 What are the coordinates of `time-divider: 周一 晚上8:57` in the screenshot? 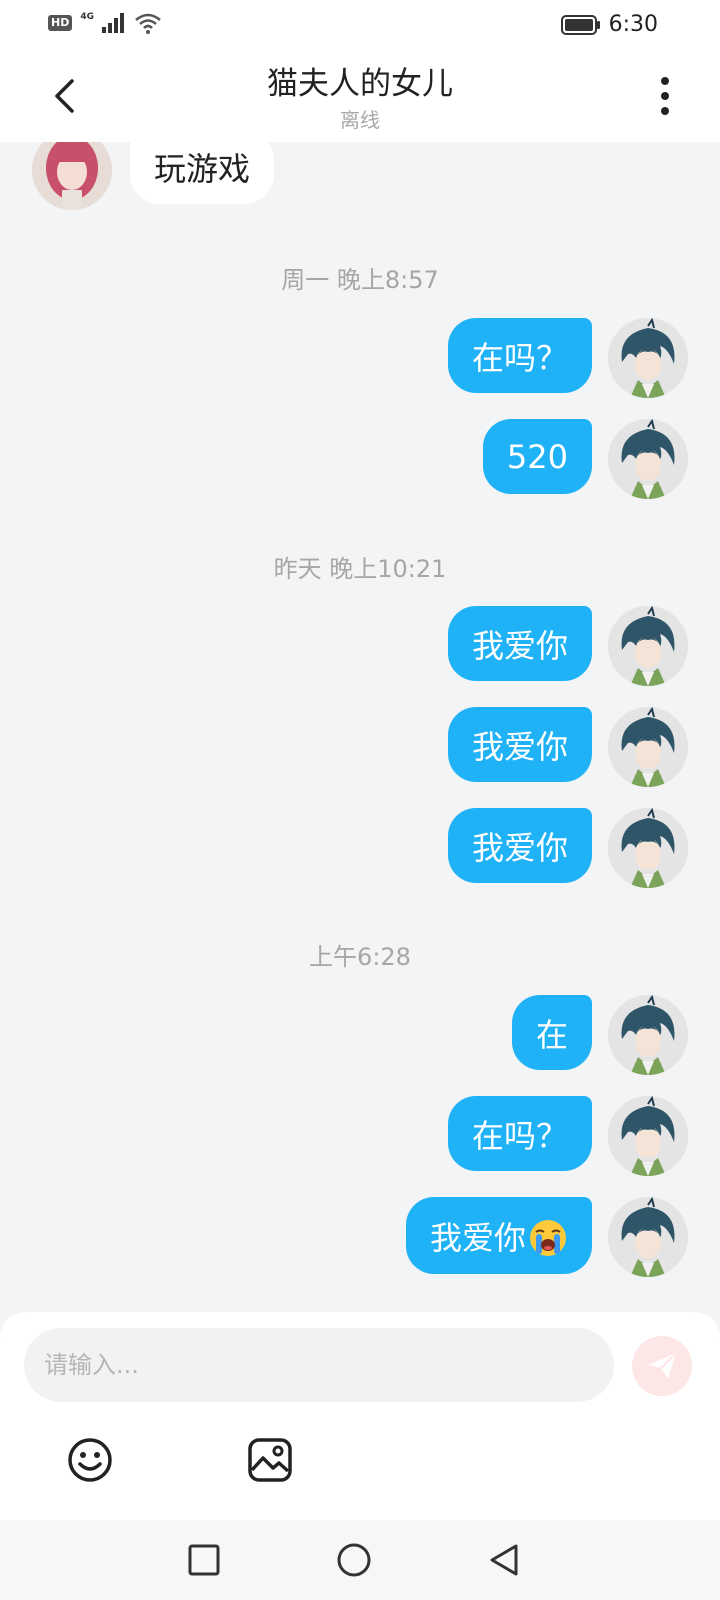 It's located at (360, 280).